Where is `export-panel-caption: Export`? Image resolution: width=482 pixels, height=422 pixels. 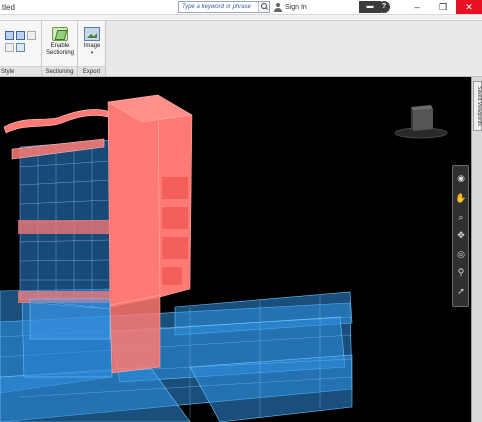
export-panel-caption: Export is located at coordinates (91, 71).